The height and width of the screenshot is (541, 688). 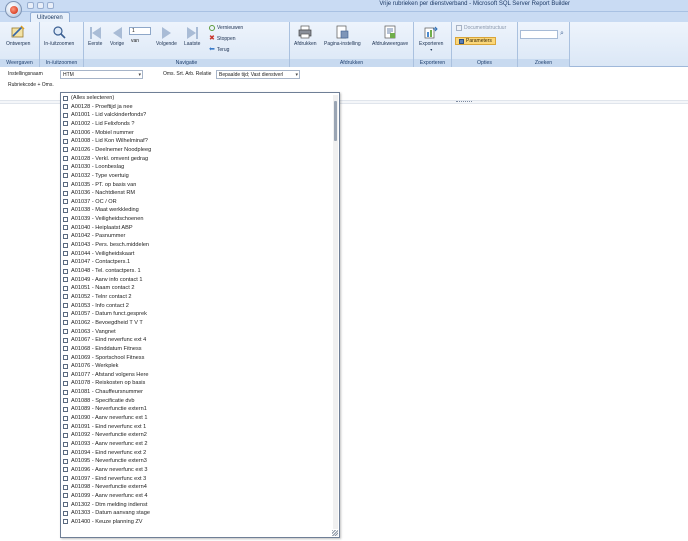 What do you see at coordinates (104, 115) in the screenshot?
I see `dropdown-item: A01001 - Lid valckinderfonds?` at bounding box center [104, 115].